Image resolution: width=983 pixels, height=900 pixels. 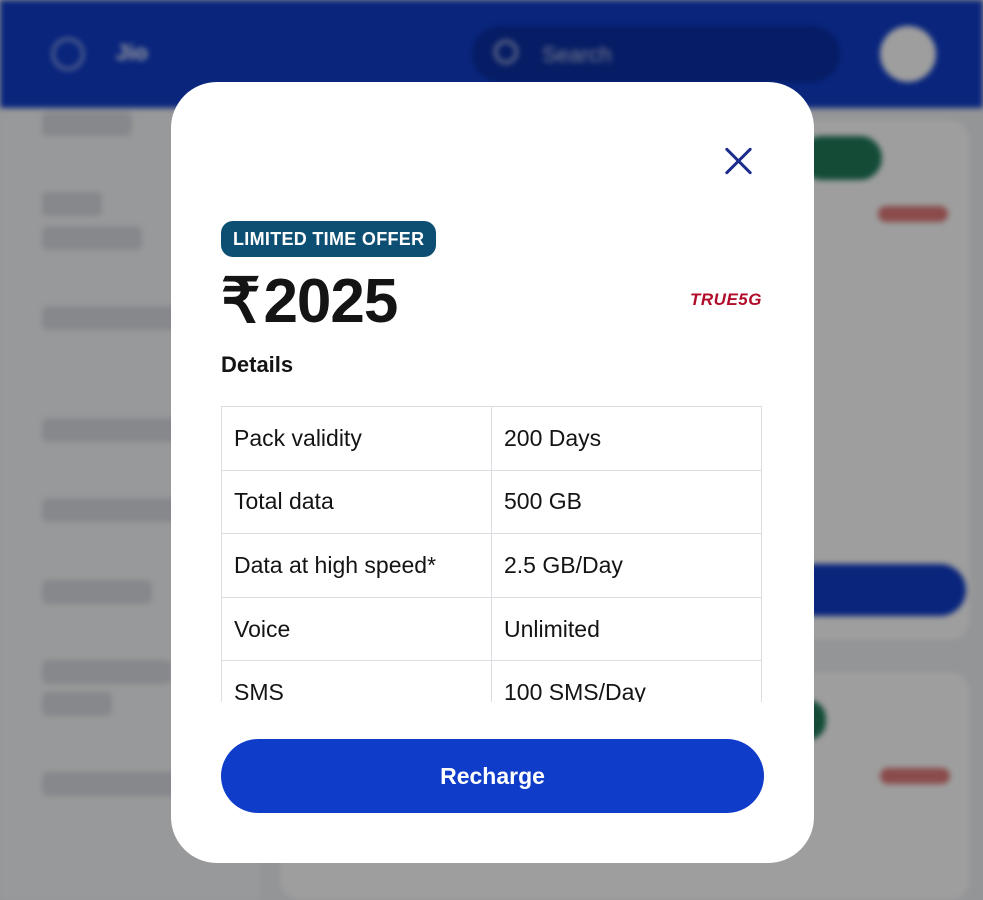 I want to click on details-heading: Details, so click(x=257, y=364).